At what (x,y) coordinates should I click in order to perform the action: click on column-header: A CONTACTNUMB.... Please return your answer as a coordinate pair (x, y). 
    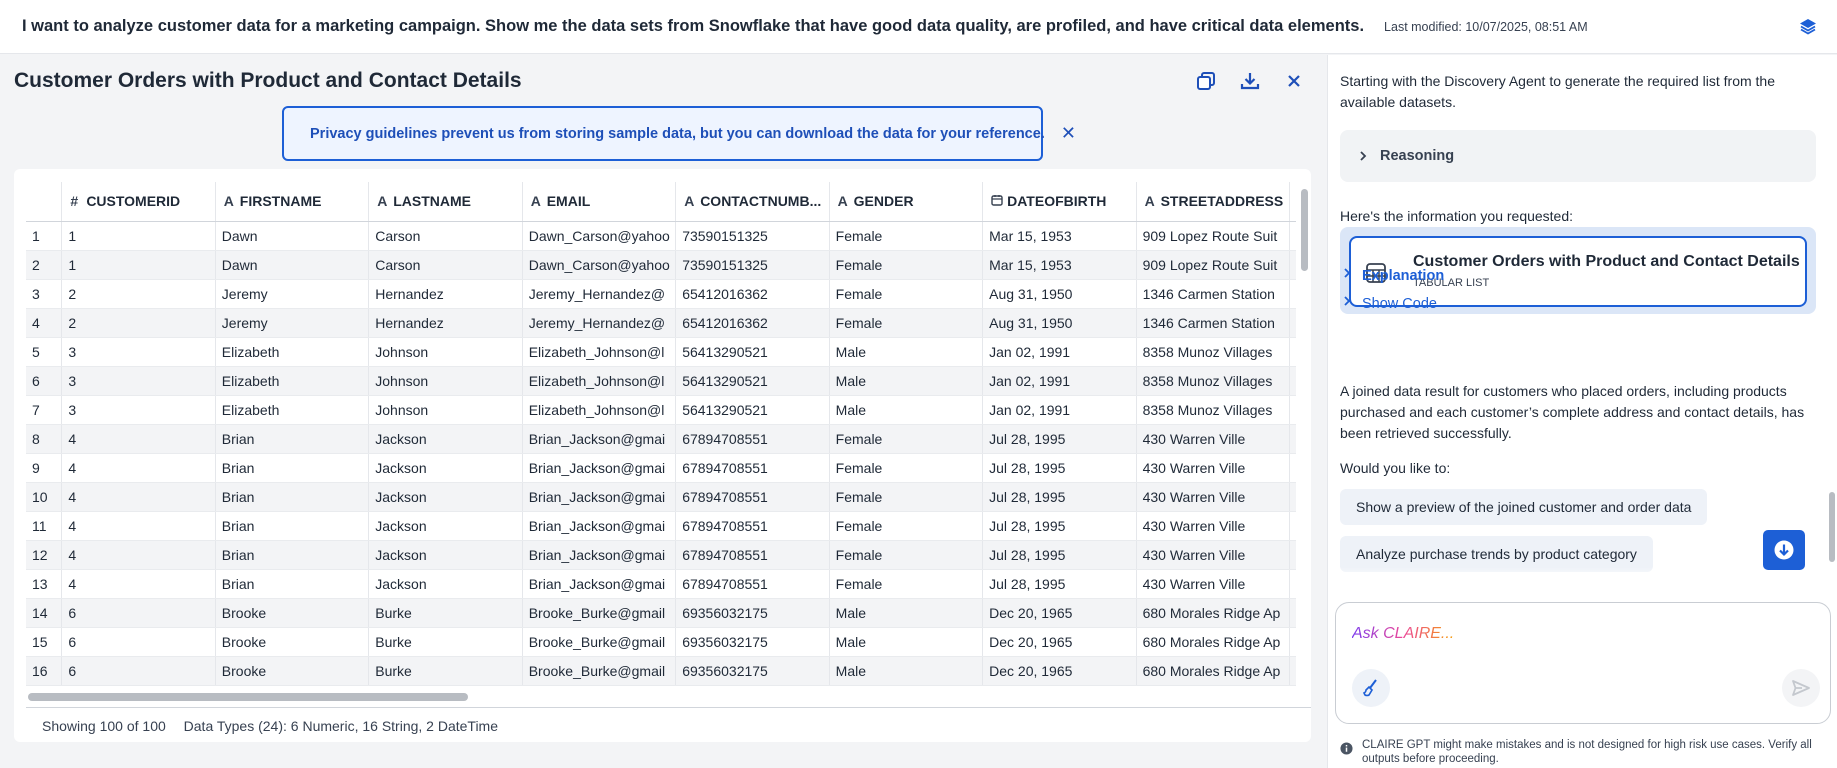
    Looking at the image, I should click on (752, 202).